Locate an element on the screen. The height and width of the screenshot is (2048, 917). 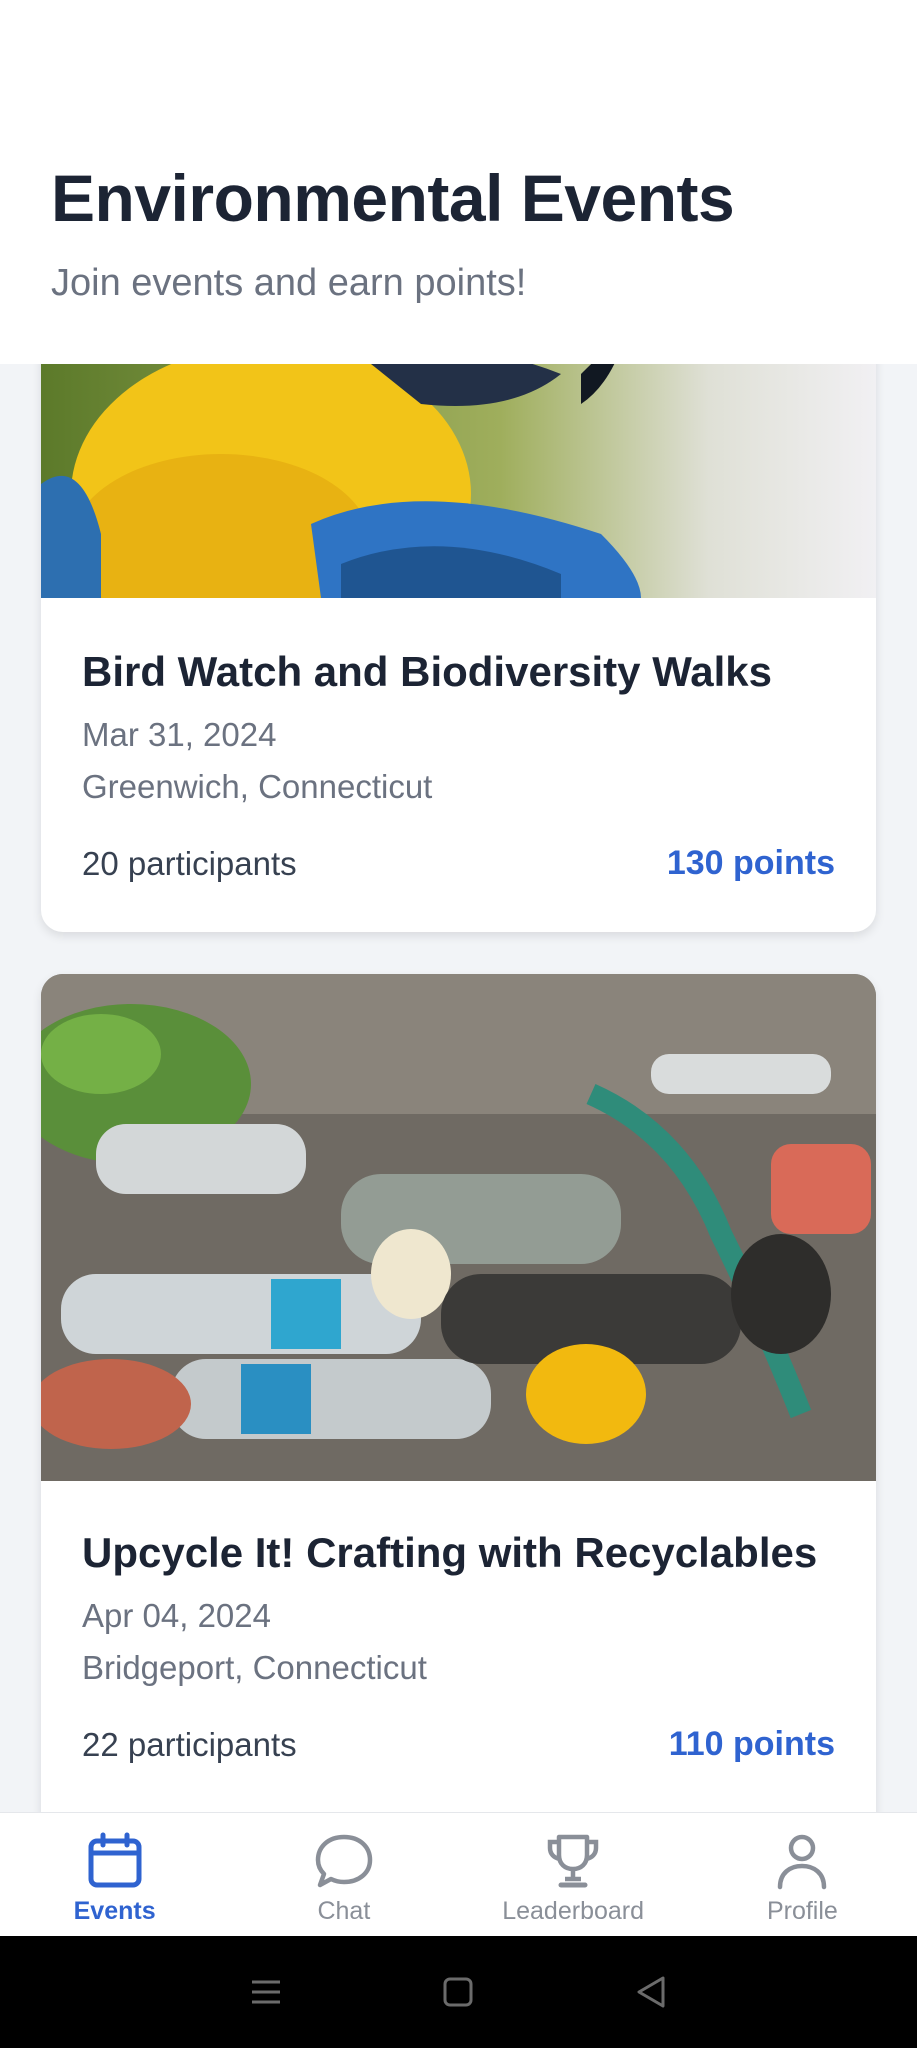
bottom-tab-bar: Events Chat Leaderboard Profile is located at coordinates (458, 1874).